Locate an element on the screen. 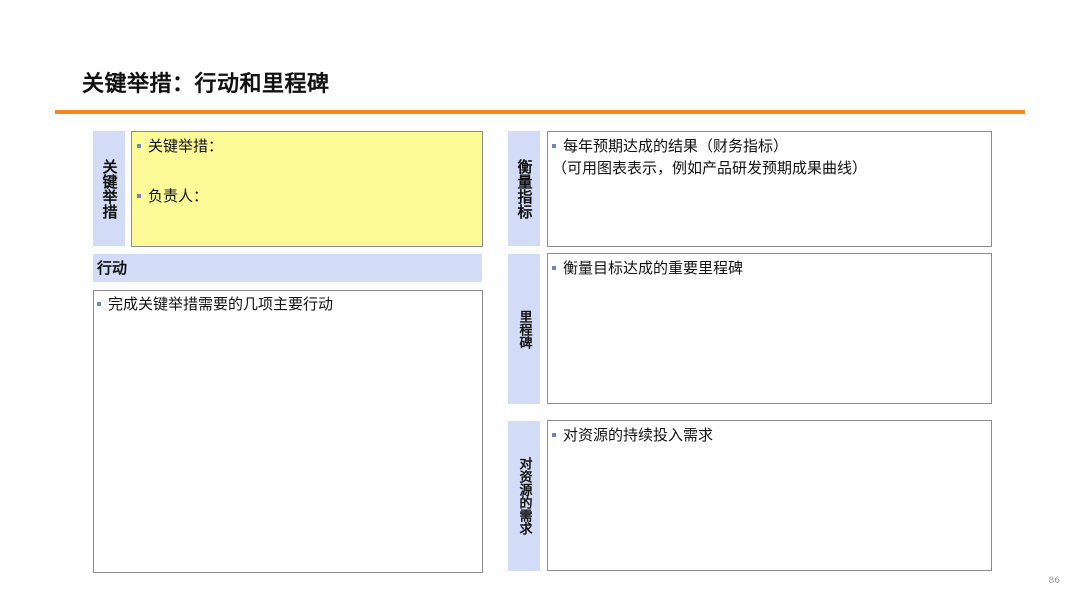 The width and height of the screenshot is (1080, 608). metrics-box: 每年预期达成的结果（财务指标） （可用图表表示，例如产品研发预期成果曲线） is located at coordinates (769, 189).